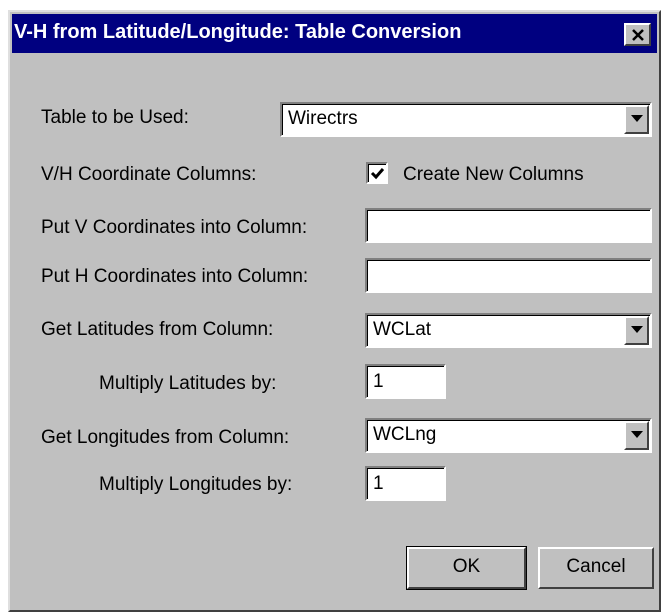 The height and width of the screenshot is (614, 663). I want to click on h-column-input, so click(508, 275).